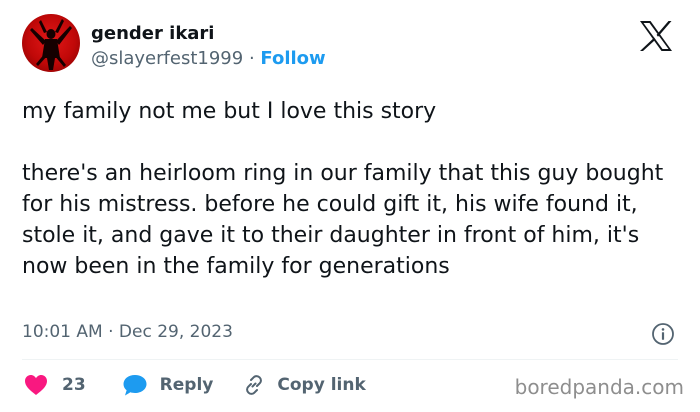 Image resolution: width=700 pixels, height=412 pixels. I want to click on copy-link-button: Copy link, so click(304, 385).